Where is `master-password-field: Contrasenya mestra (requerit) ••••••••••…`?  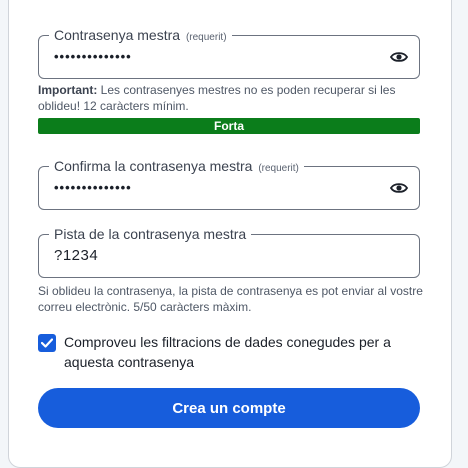
master-password-field: Contrasenya mestra (requerit) ••••••••••… is located at coordinates (229, 53).